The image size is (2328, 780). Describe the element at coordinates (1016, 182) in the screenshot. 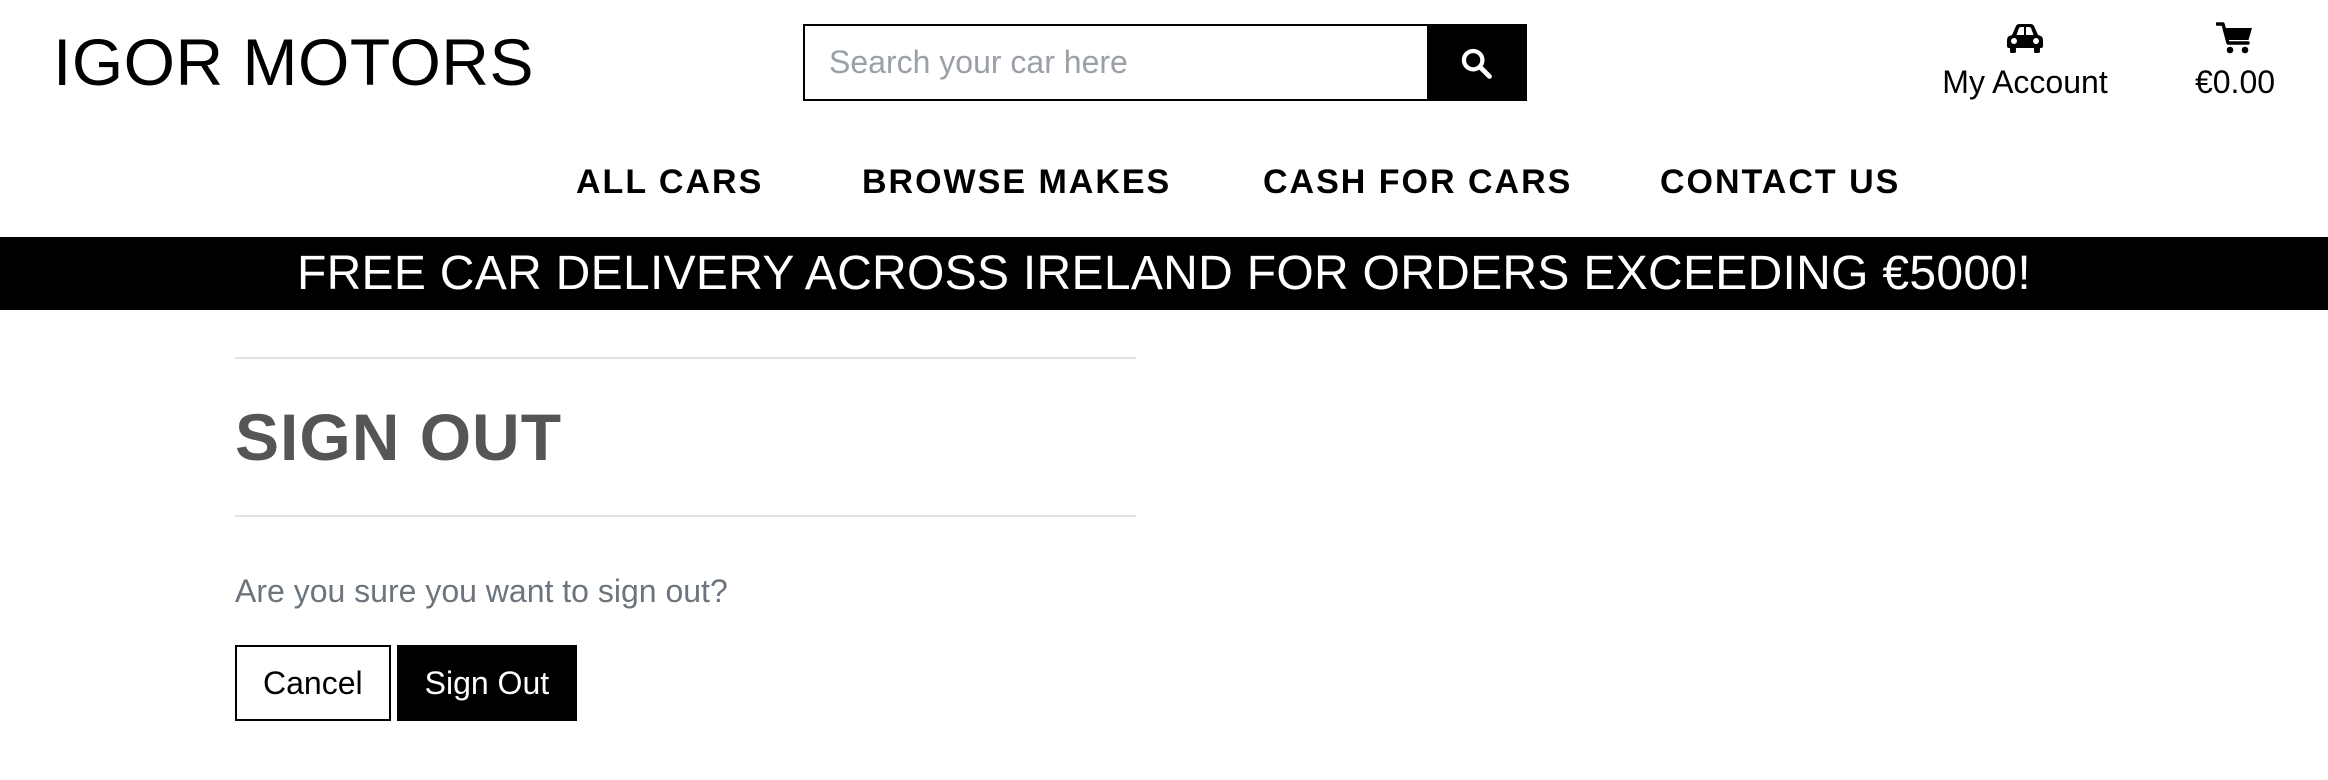

I see `nav-browse-makes: BROWSE MAKES` at that location.